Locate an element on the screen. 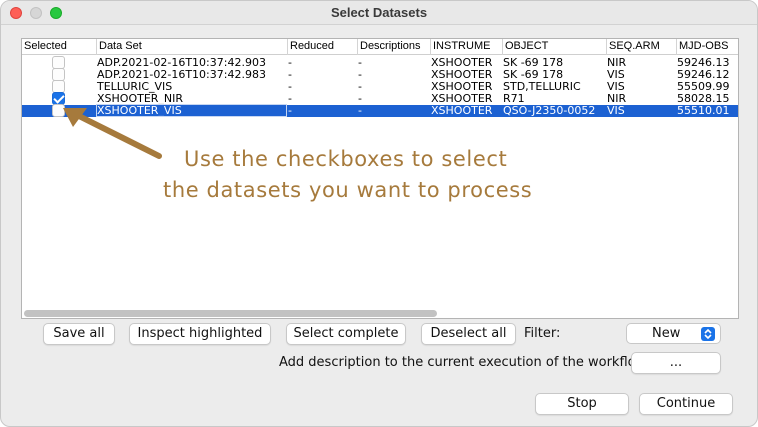 Image resolution: width=758 pixels, height=427 pixels. column-header-seq-arm: SEQ.ARM is located at coordinates (641, 47).